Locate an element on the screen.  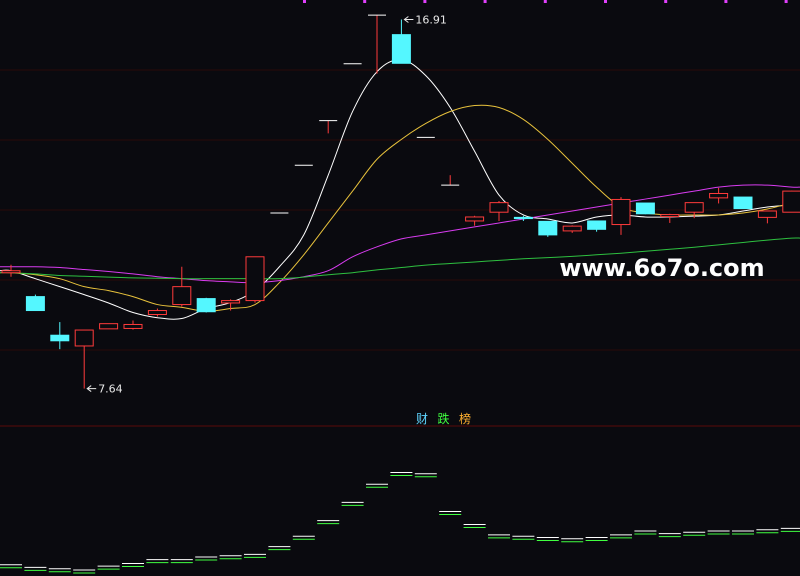
indicator-label-1: 跌 is located at coordinates (444, 418).